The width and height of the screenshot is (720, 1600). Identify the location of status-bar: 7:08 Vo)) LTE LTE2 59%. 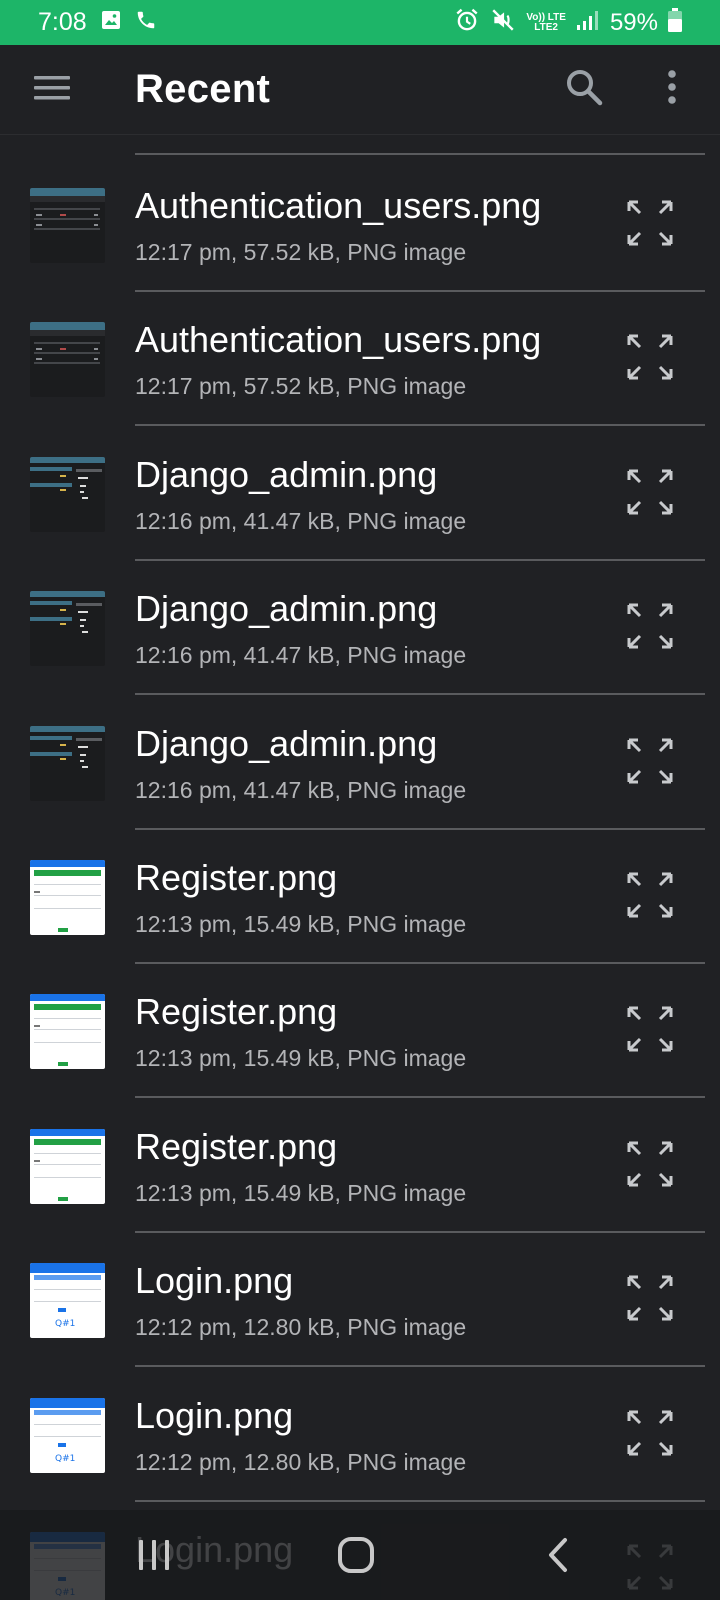
(360, 22).